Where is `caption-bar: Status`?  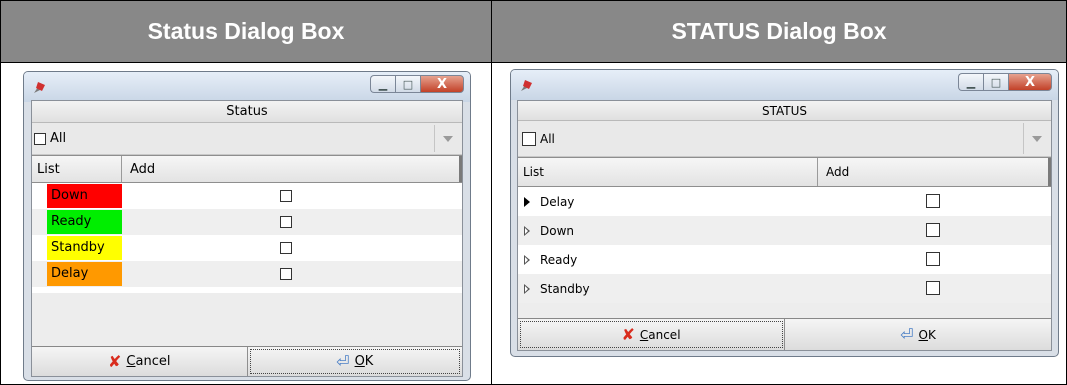 caption-bar: Status is located at coordinates (247, 112).